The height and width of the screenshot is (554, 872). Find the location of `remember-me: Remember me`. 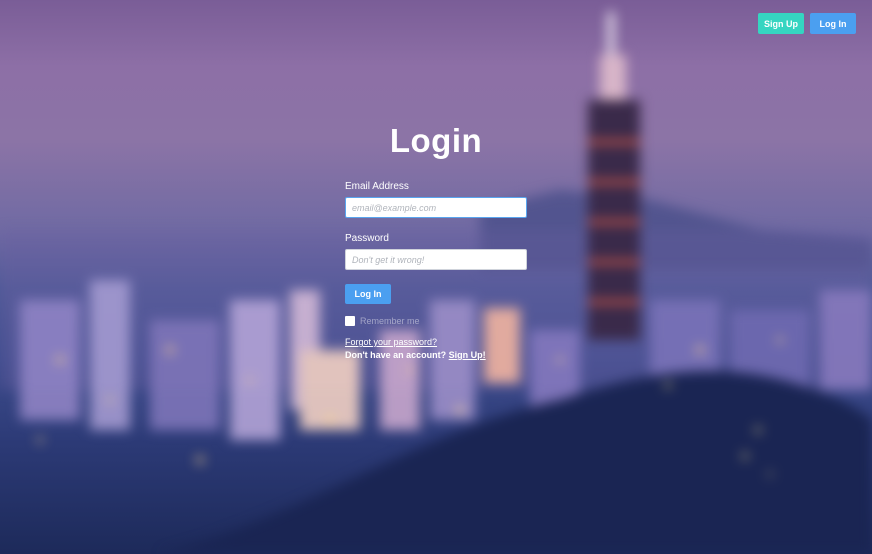

remember-me: Remember me is located at coordinates (436, 321).